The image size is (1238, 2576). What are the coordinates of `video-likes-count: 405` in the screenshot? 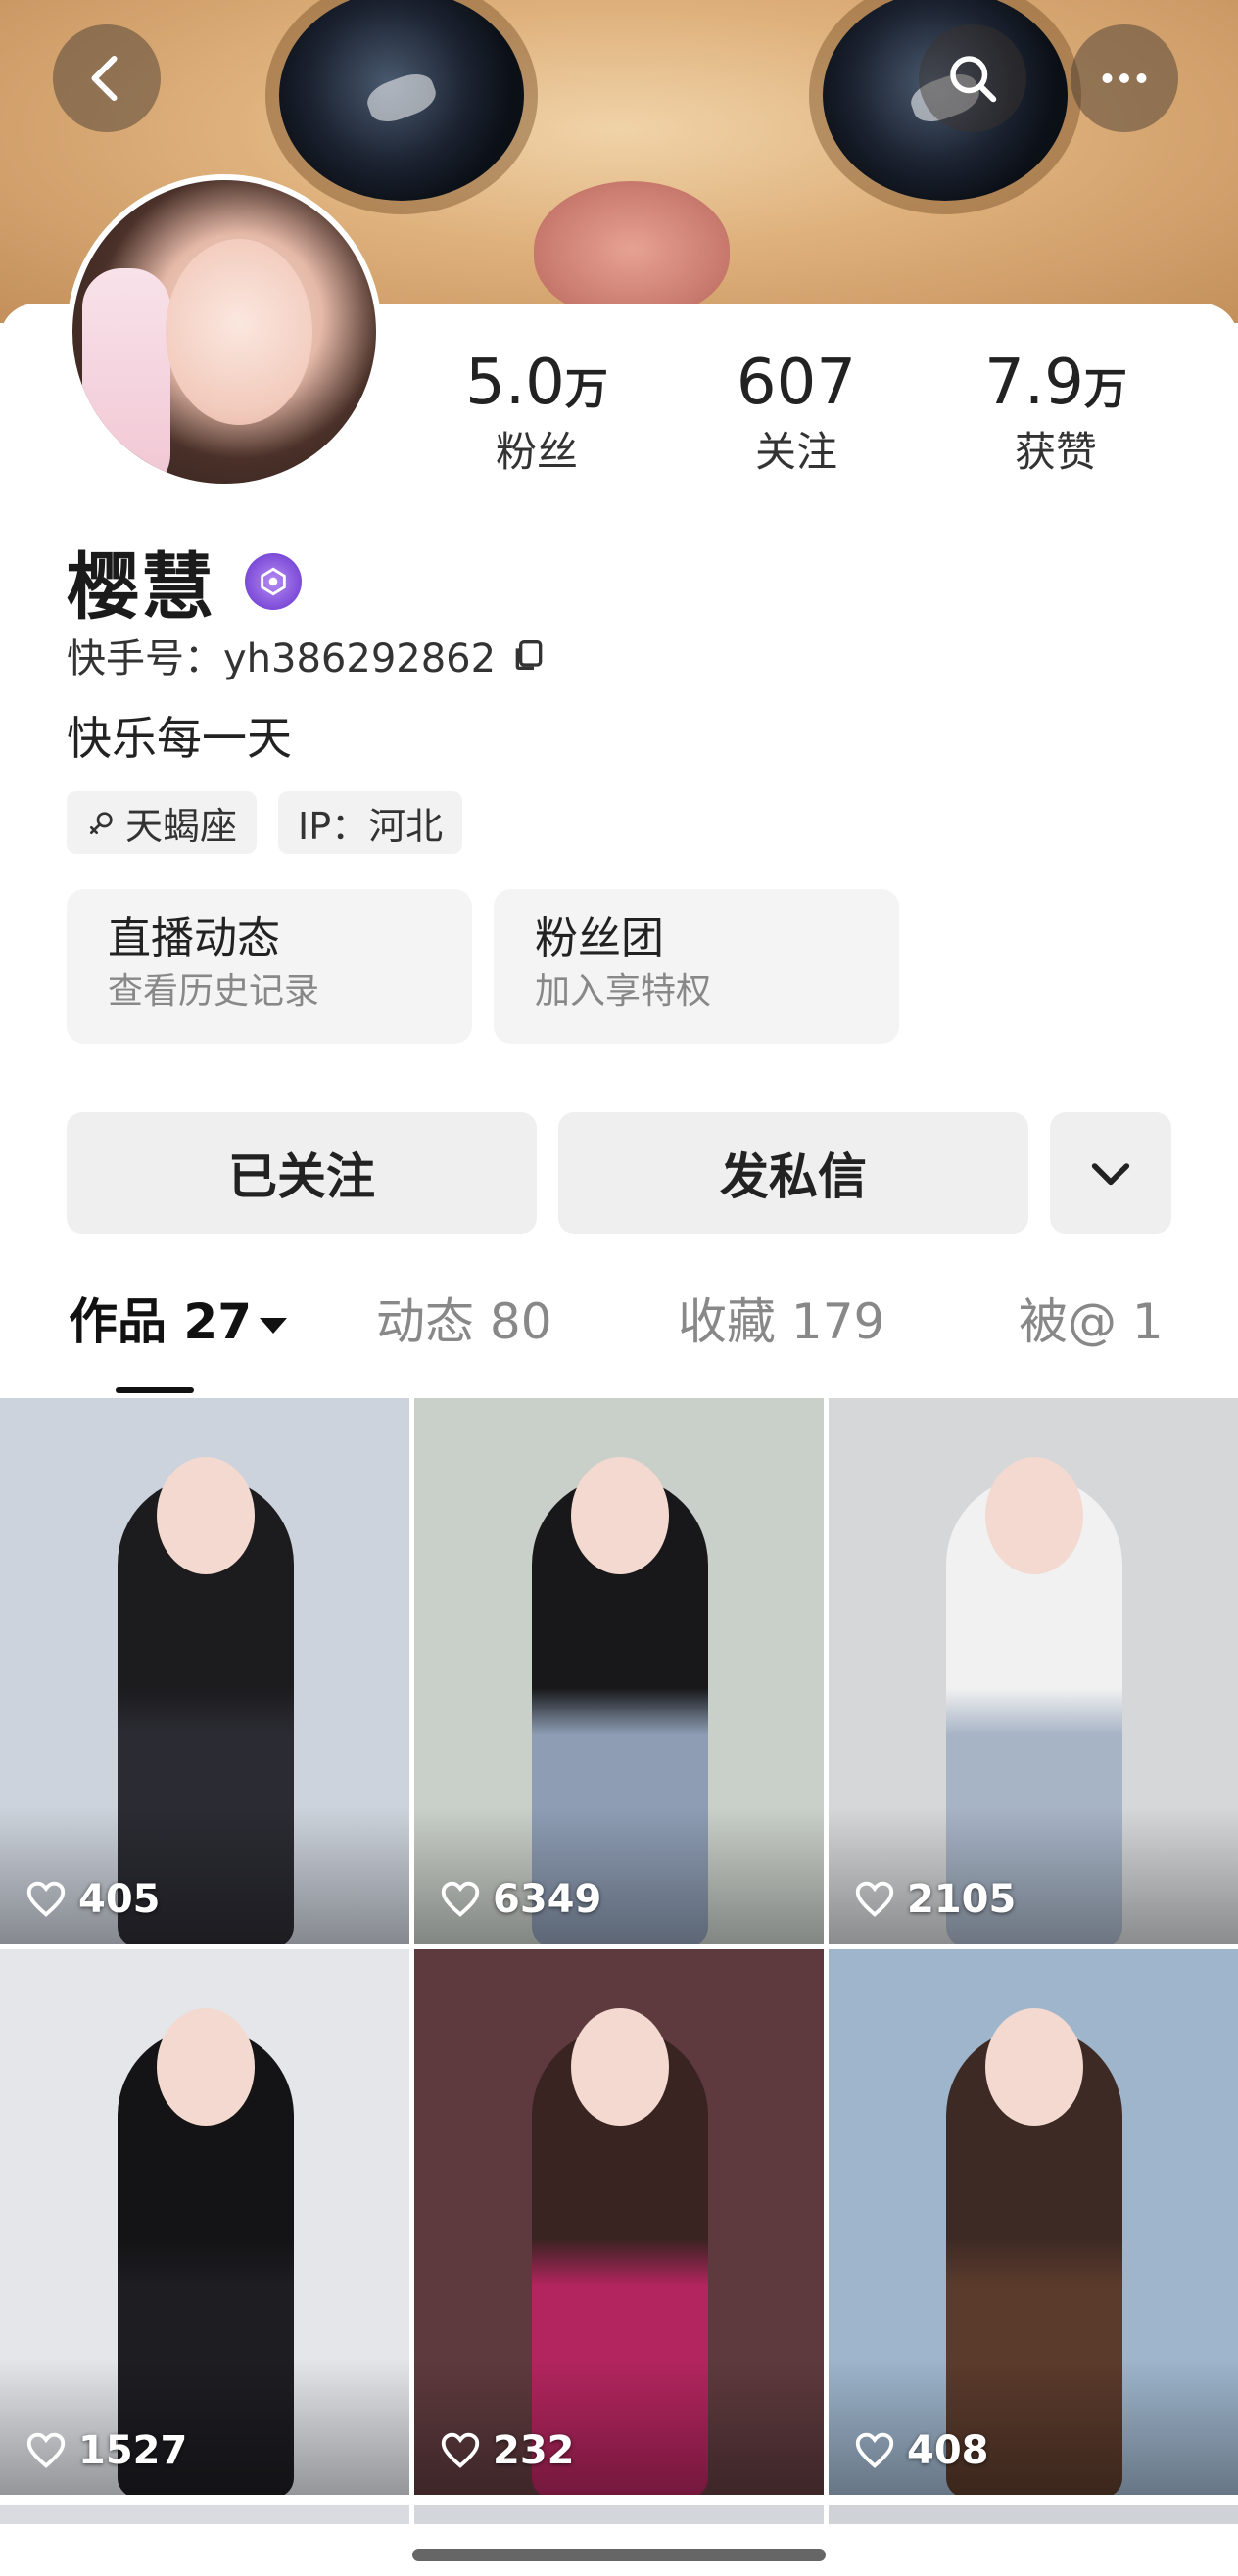 It's located at (119, 1900).